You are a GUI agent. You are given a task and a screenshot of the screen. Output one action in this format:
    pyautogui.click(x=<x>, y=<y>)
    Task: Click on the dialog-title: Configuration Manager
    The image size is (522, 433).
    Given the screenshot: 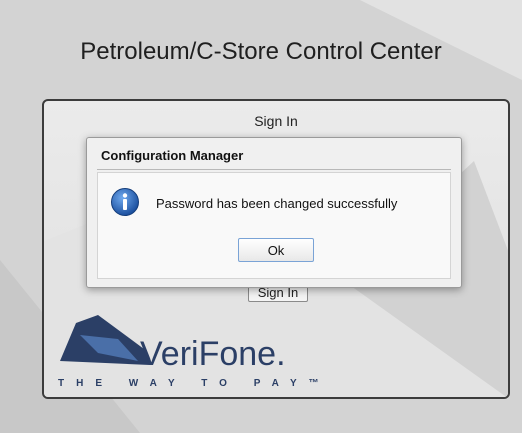 What is the action you would take?
    pyautogui.click(x=172, y=155)
    